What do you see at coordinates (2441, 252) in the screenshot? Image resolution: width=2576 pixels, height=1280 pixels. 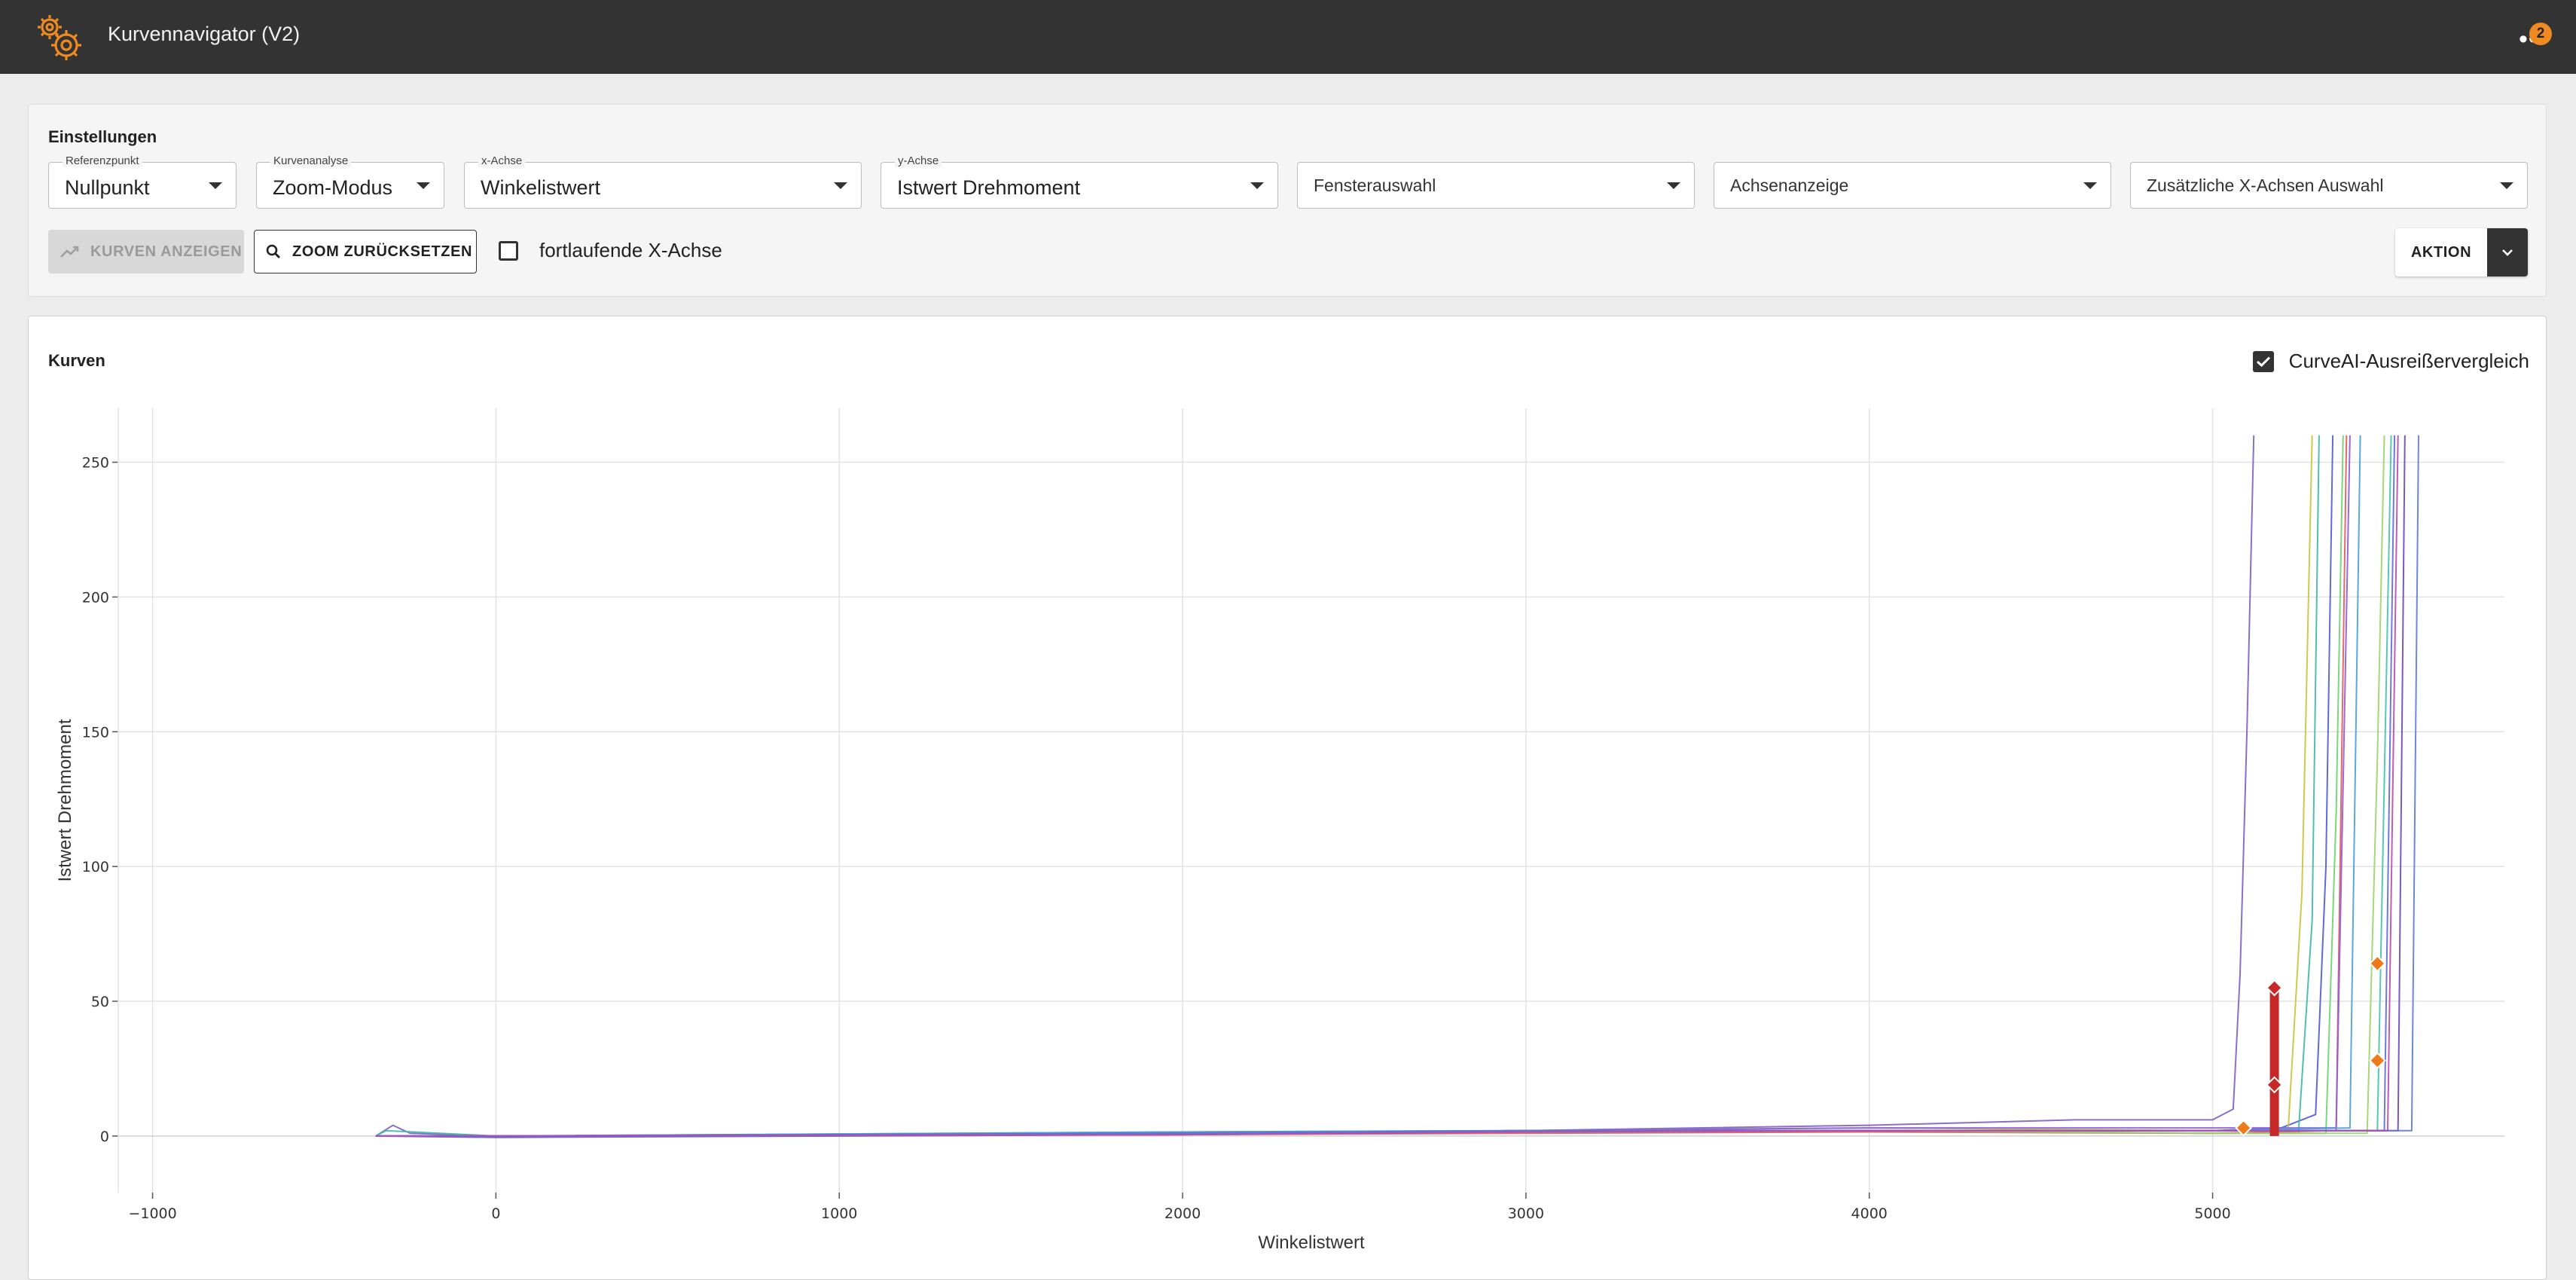 I see `action-button: AKTION` at bounding box center [2441, 252].